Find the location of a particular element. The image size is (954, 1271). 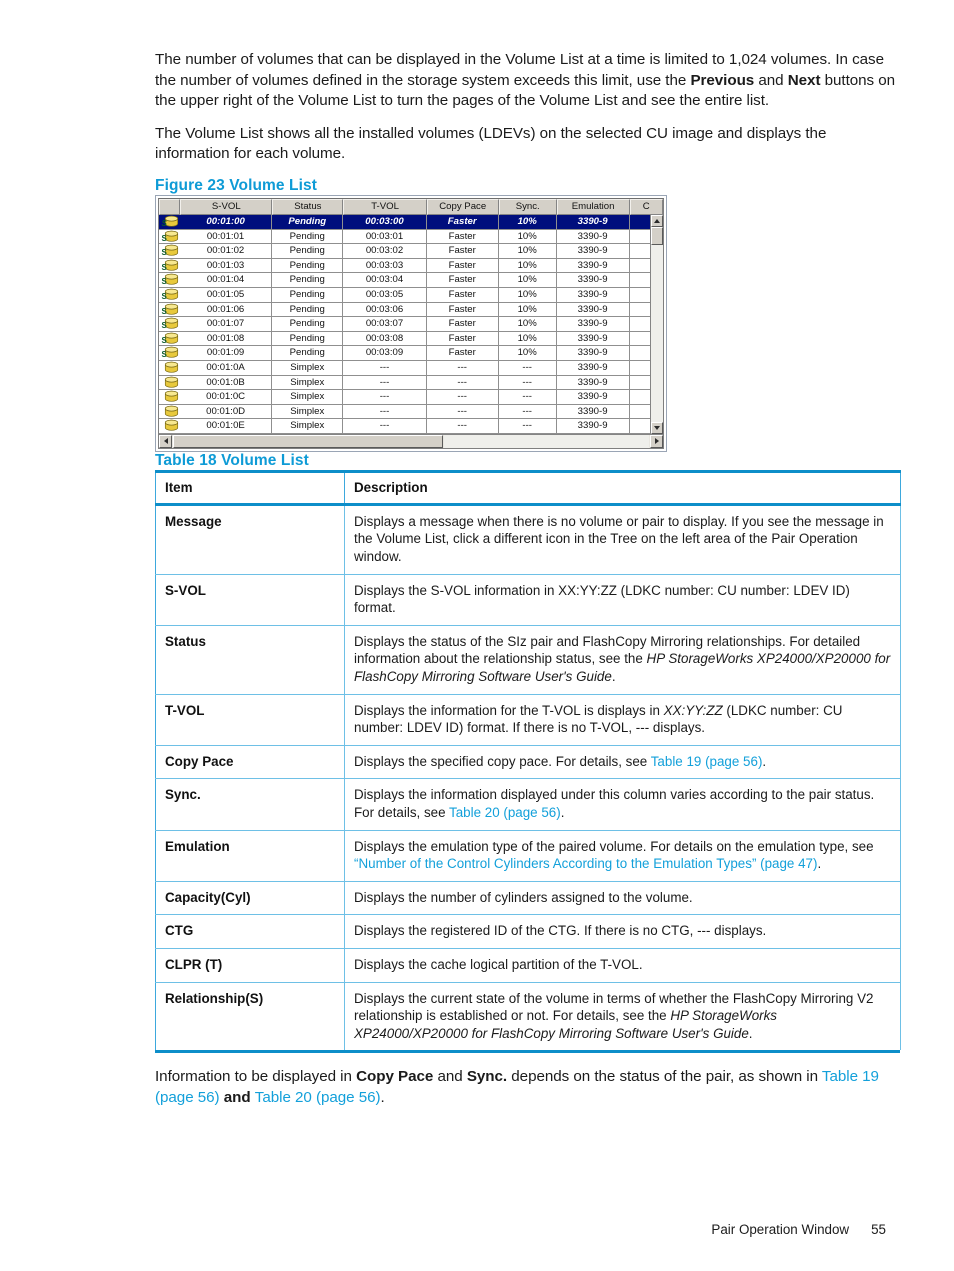

grid-row: S 00:01:07 Pending 00:03:07 Faster 10% 3390-9 is located at coordinates (411, 324).